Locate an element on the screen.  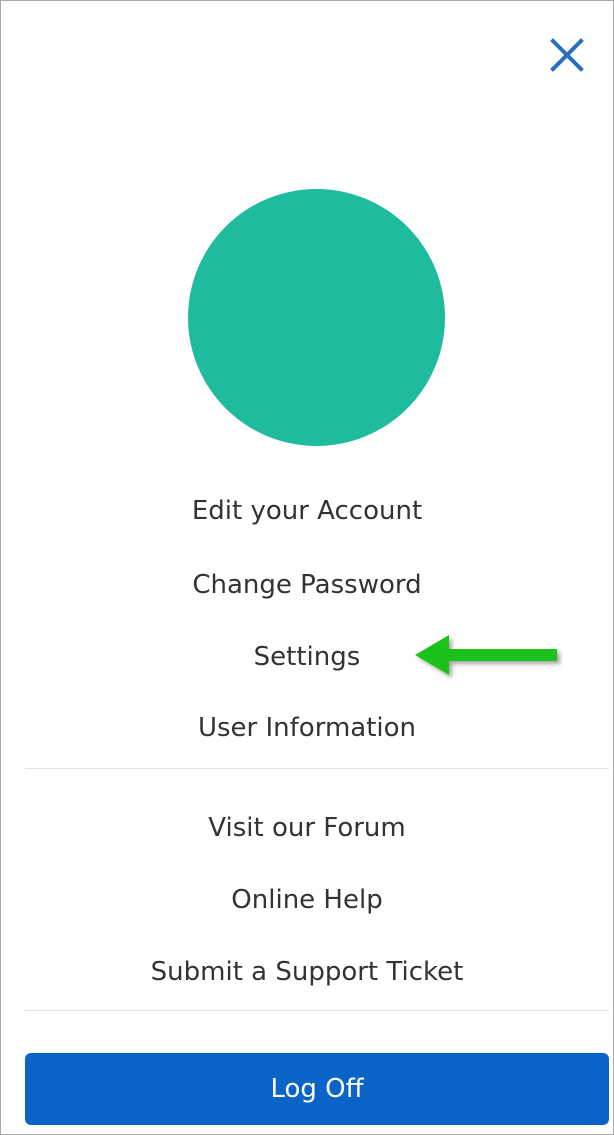
logoff-button: Log Off is located at coordinates (317, 1089).